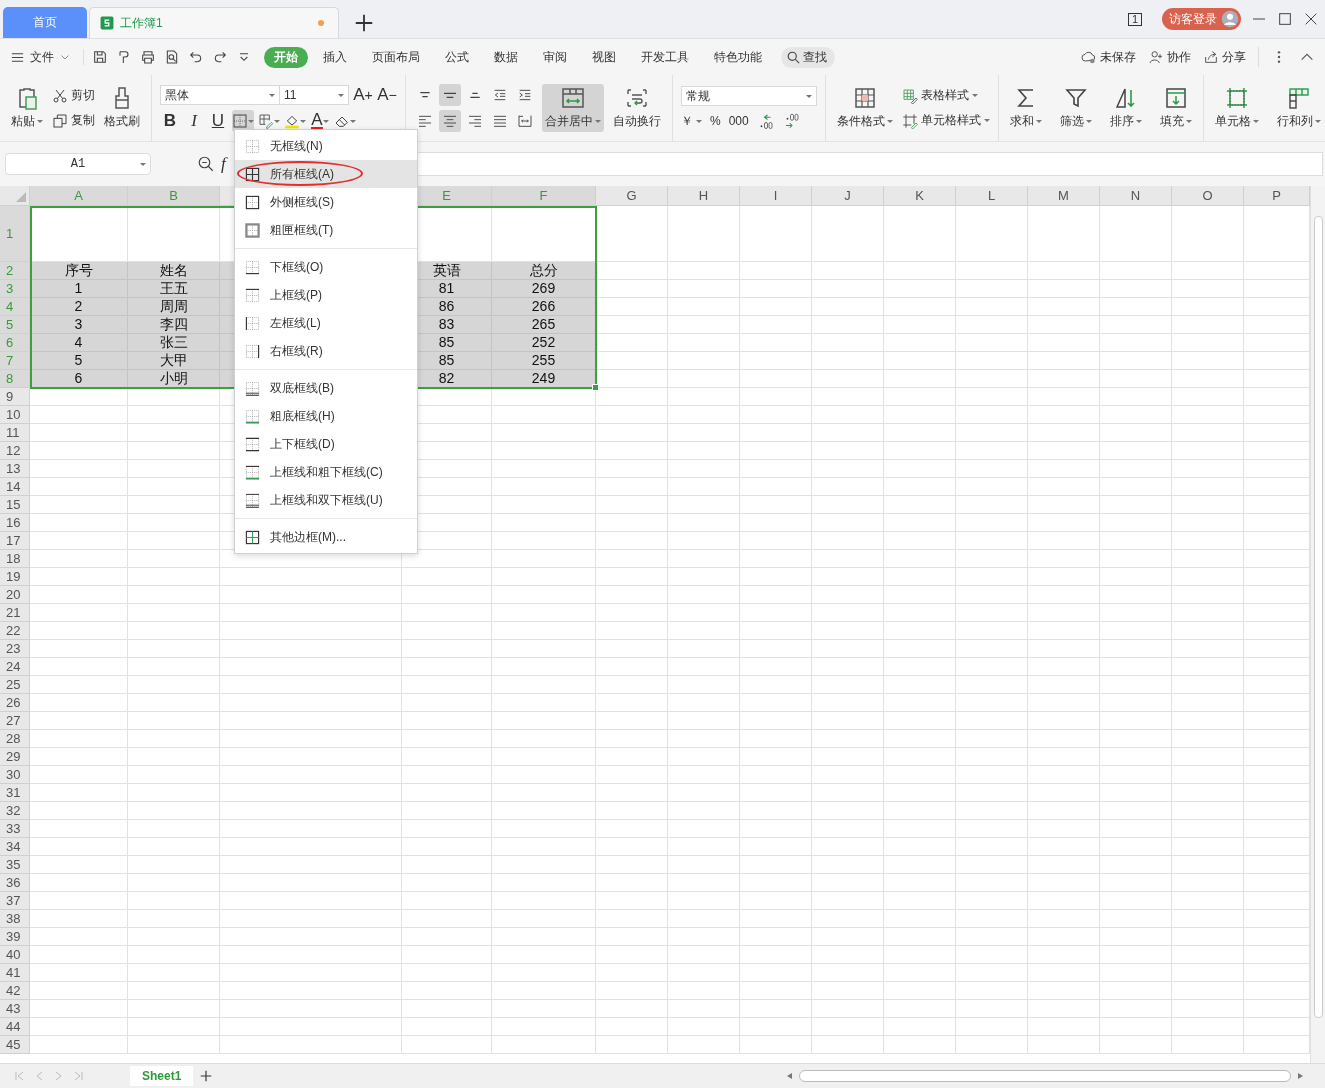 This screenshot has width=1325, height=1088. What do you see at coordinates (1169, 57) in the screenshot?
I see `toolbar-action: 协作` at bounding box center [1169, 57].